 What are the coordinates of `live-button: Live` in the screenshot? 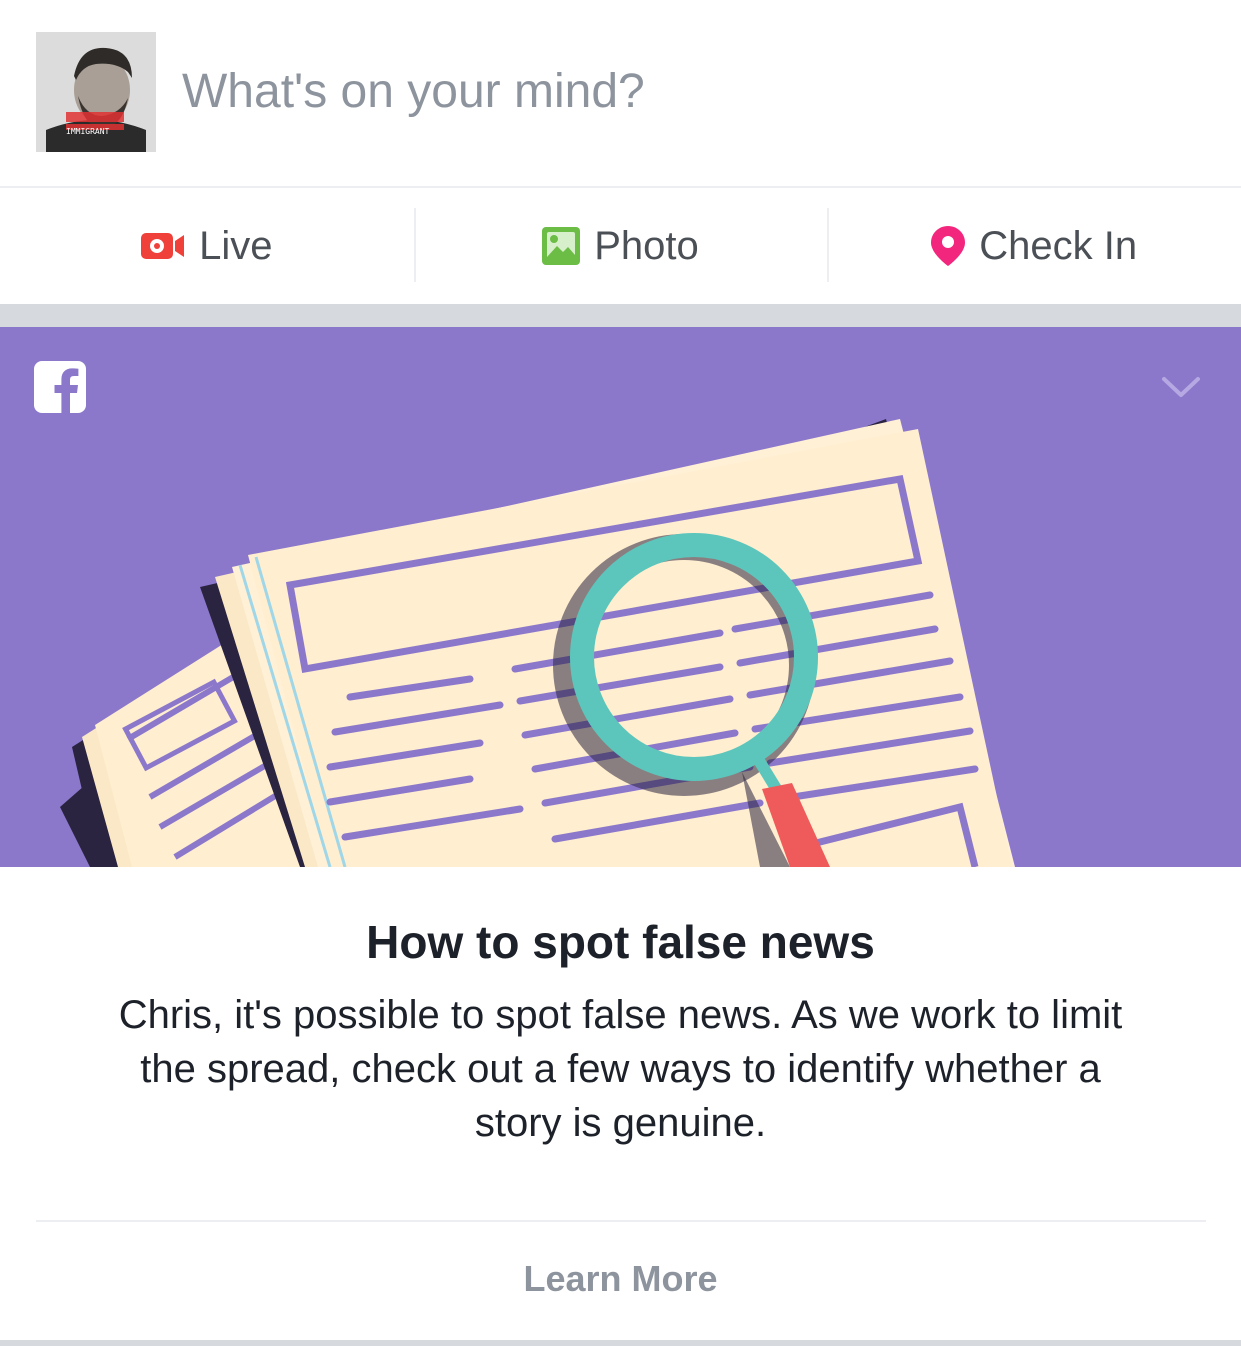 It's located at (207, 246).